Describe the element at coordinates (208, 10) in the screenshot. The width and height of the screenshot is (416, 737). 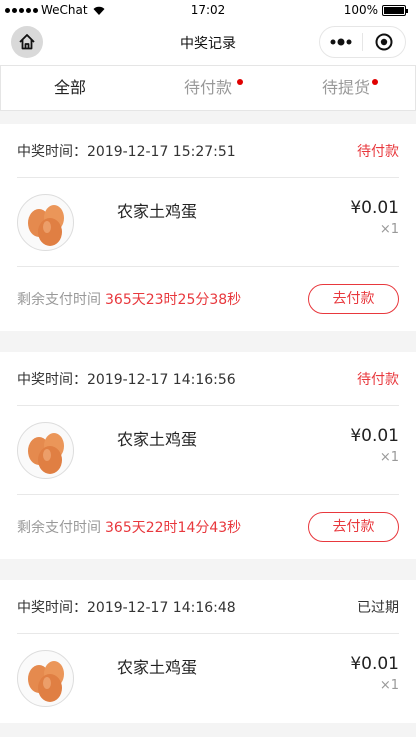
I see `status-bar: WeChat 17:02 100%` at that location.